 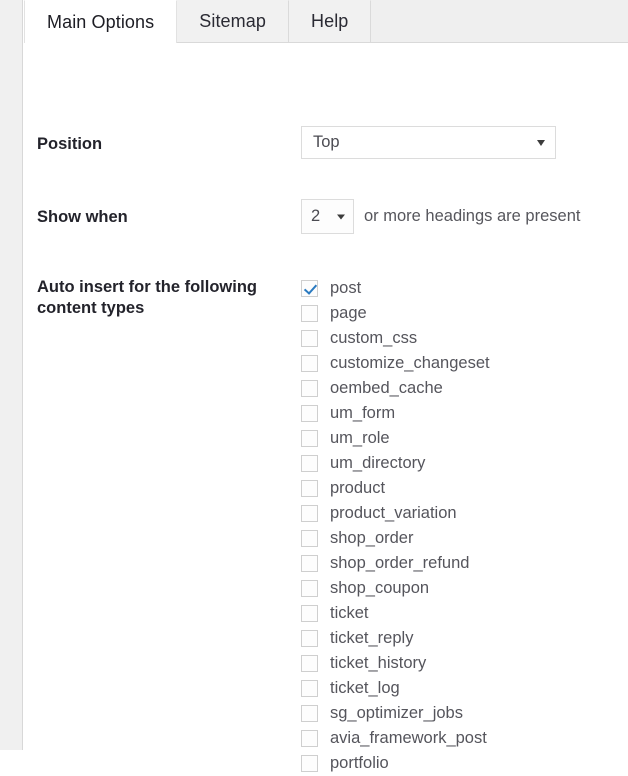 I want to click on show-when-count-value: 2, so click(x=316, y=216).